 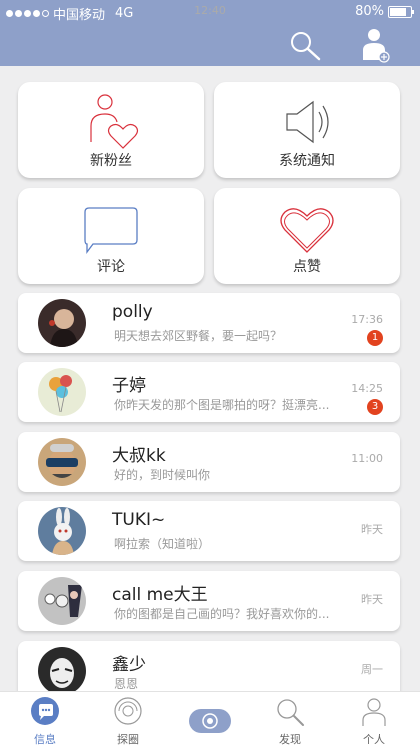 I want to click on contact-name: 子婷, so click(x=129, y=386).